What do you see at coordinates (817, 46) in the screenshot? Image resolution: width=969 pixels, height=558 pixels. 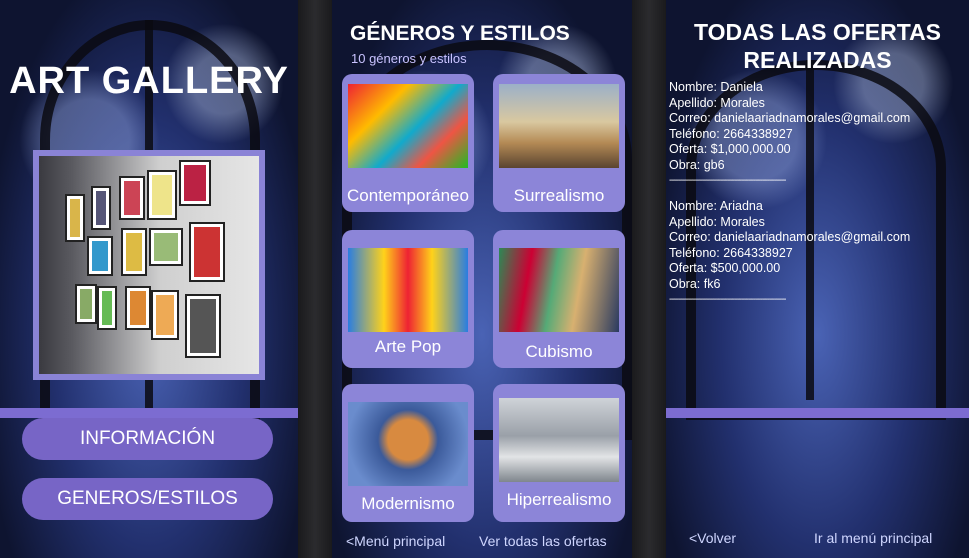 I see `page-title: TODAS LAS OFERTAS REALIZADAS` at bounding box center [817, 46].